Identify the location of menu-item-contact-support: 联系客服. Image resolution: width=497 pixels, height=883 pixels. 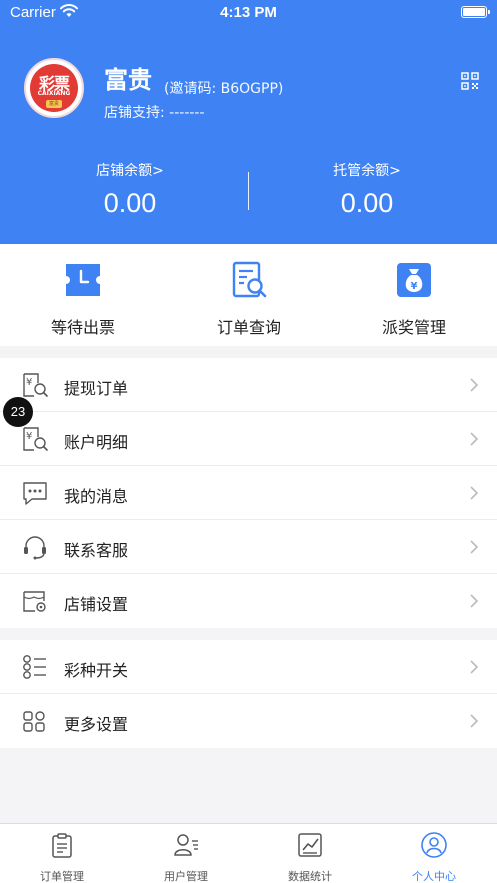
(248, 547).